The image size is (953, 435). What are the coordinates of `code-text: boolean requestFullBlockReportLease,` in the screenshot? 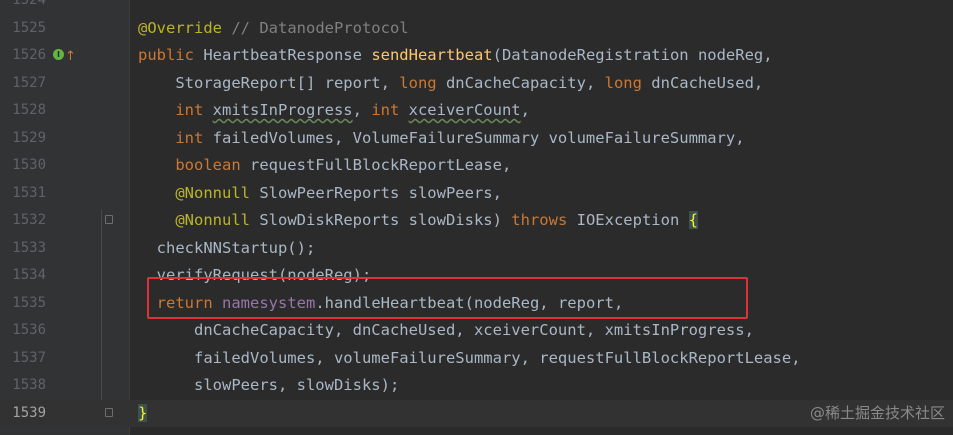 It's located at (324, 166).